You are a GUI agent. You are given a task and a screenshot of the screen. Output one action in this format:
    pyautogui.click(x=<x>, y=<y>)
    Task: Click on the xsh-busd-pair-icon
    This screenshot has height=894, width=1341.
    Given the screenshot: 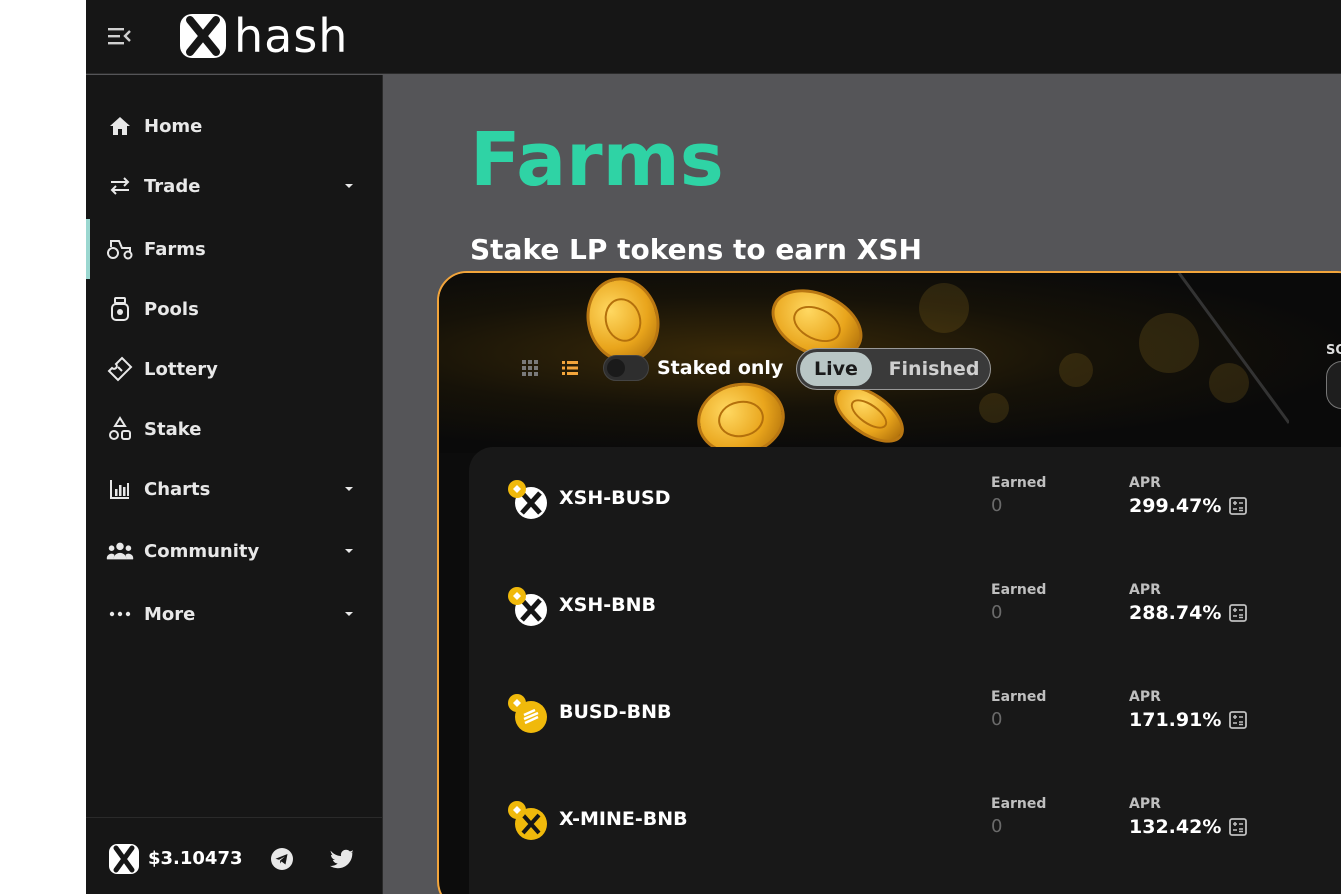 What is the action you would take?
    pyautogui.click(x=527, y=499)
    